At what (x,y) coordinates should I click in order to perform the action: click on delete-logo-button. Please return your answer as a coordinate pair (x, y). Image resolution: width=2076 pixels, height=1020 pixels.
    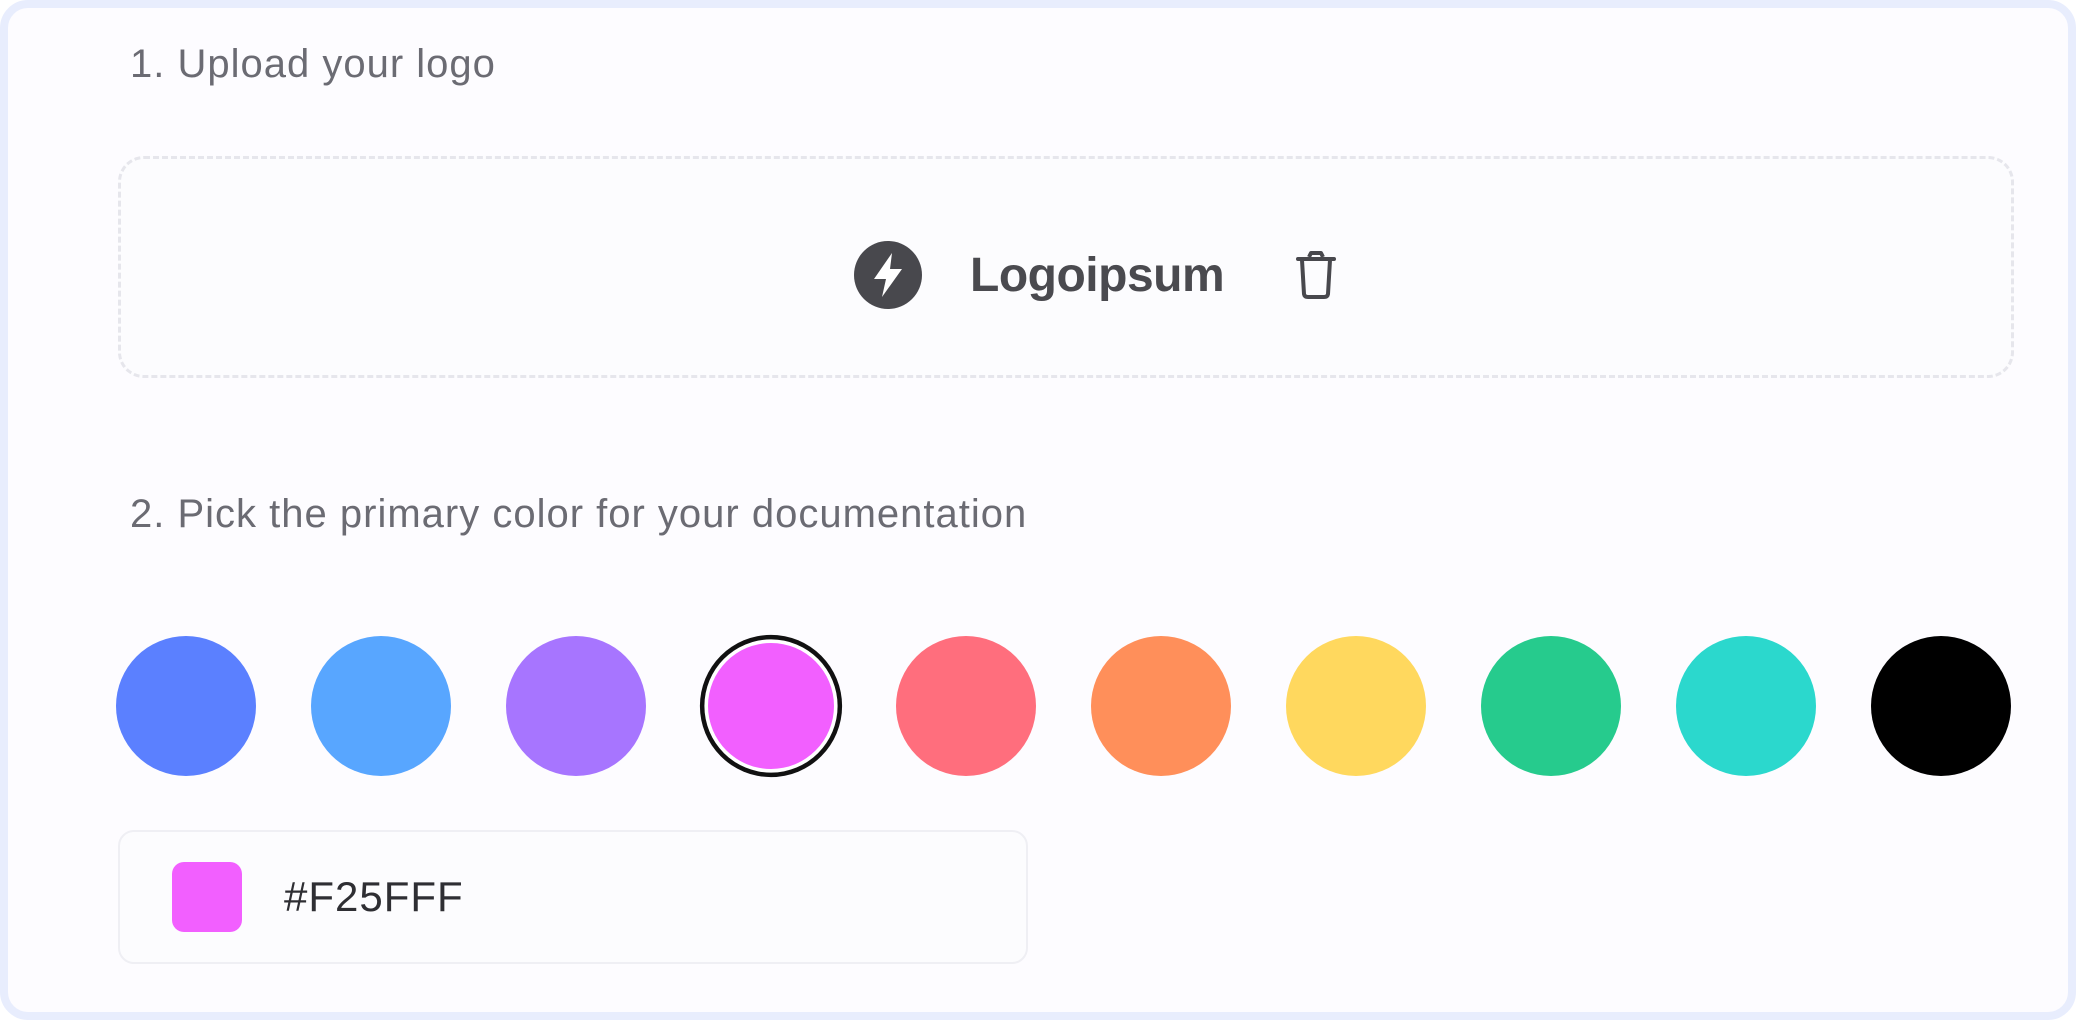
    Looking at the image, I should click on (1316, 275).